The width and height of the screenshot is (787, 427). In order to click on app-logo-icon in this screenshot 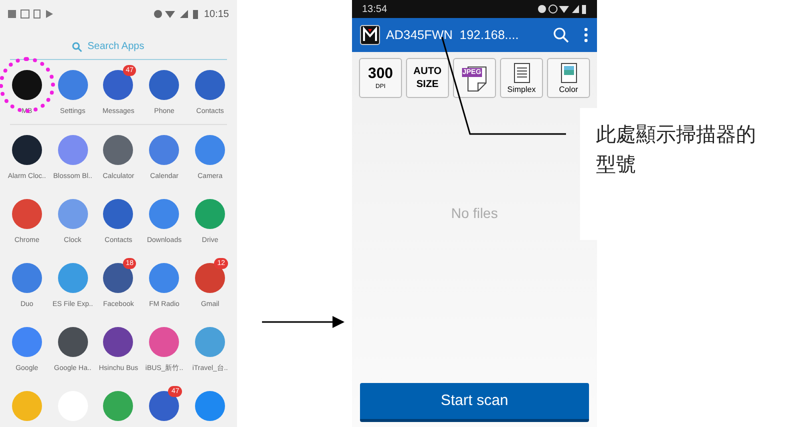, I will do `click(370, 35)`.